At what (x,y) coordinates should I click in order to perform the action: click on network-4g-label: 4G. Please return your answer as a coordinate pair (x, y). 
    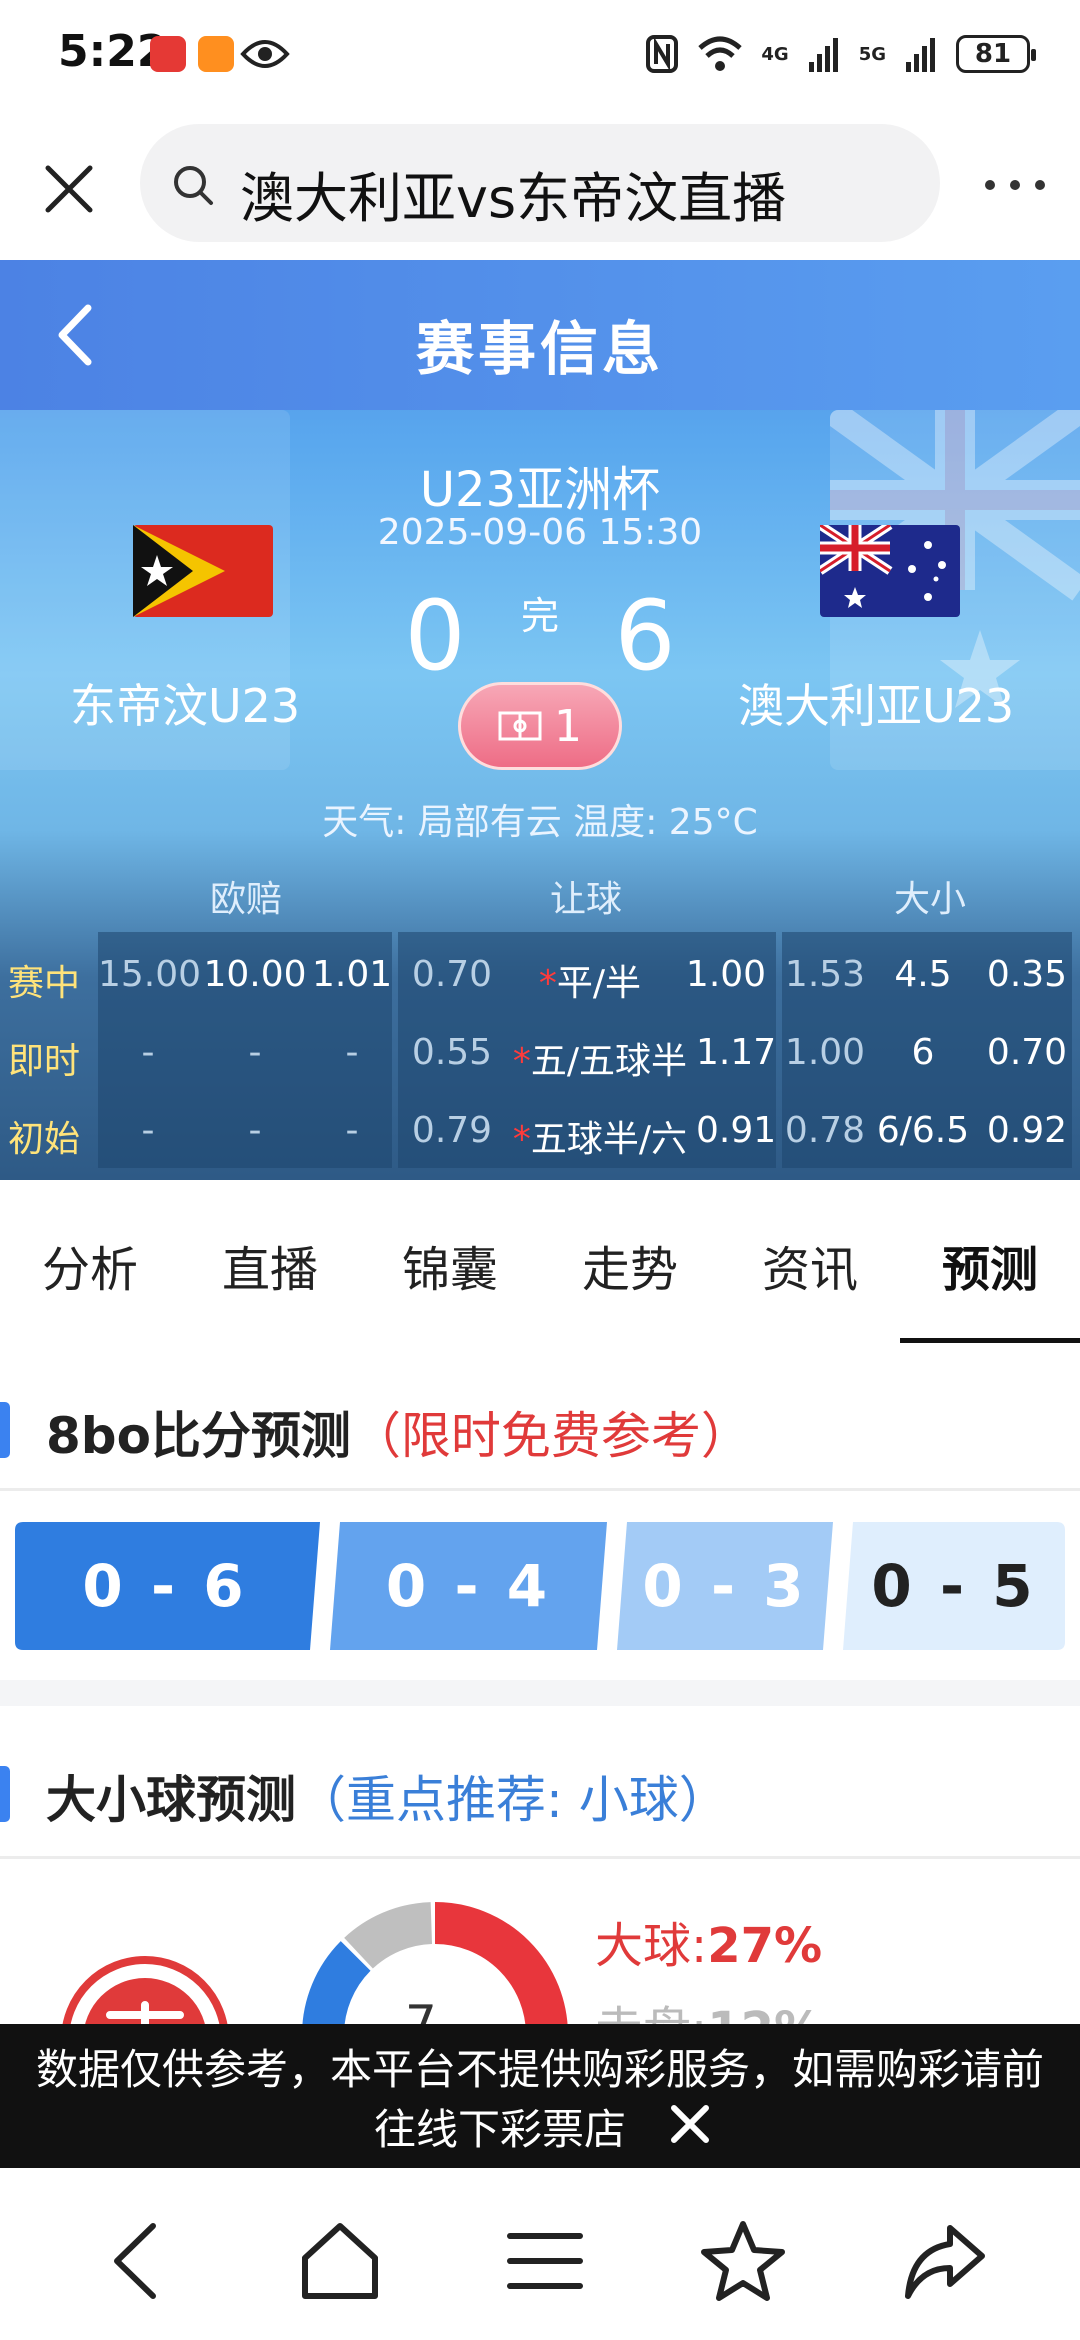
    Looking at the image, I should click on (775, 54).